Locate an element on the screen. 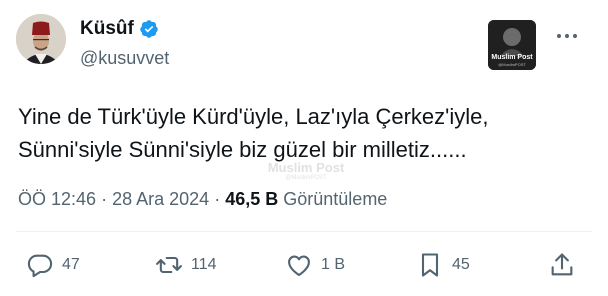  display-name: Küsûf is located at coordinates (107, 29).